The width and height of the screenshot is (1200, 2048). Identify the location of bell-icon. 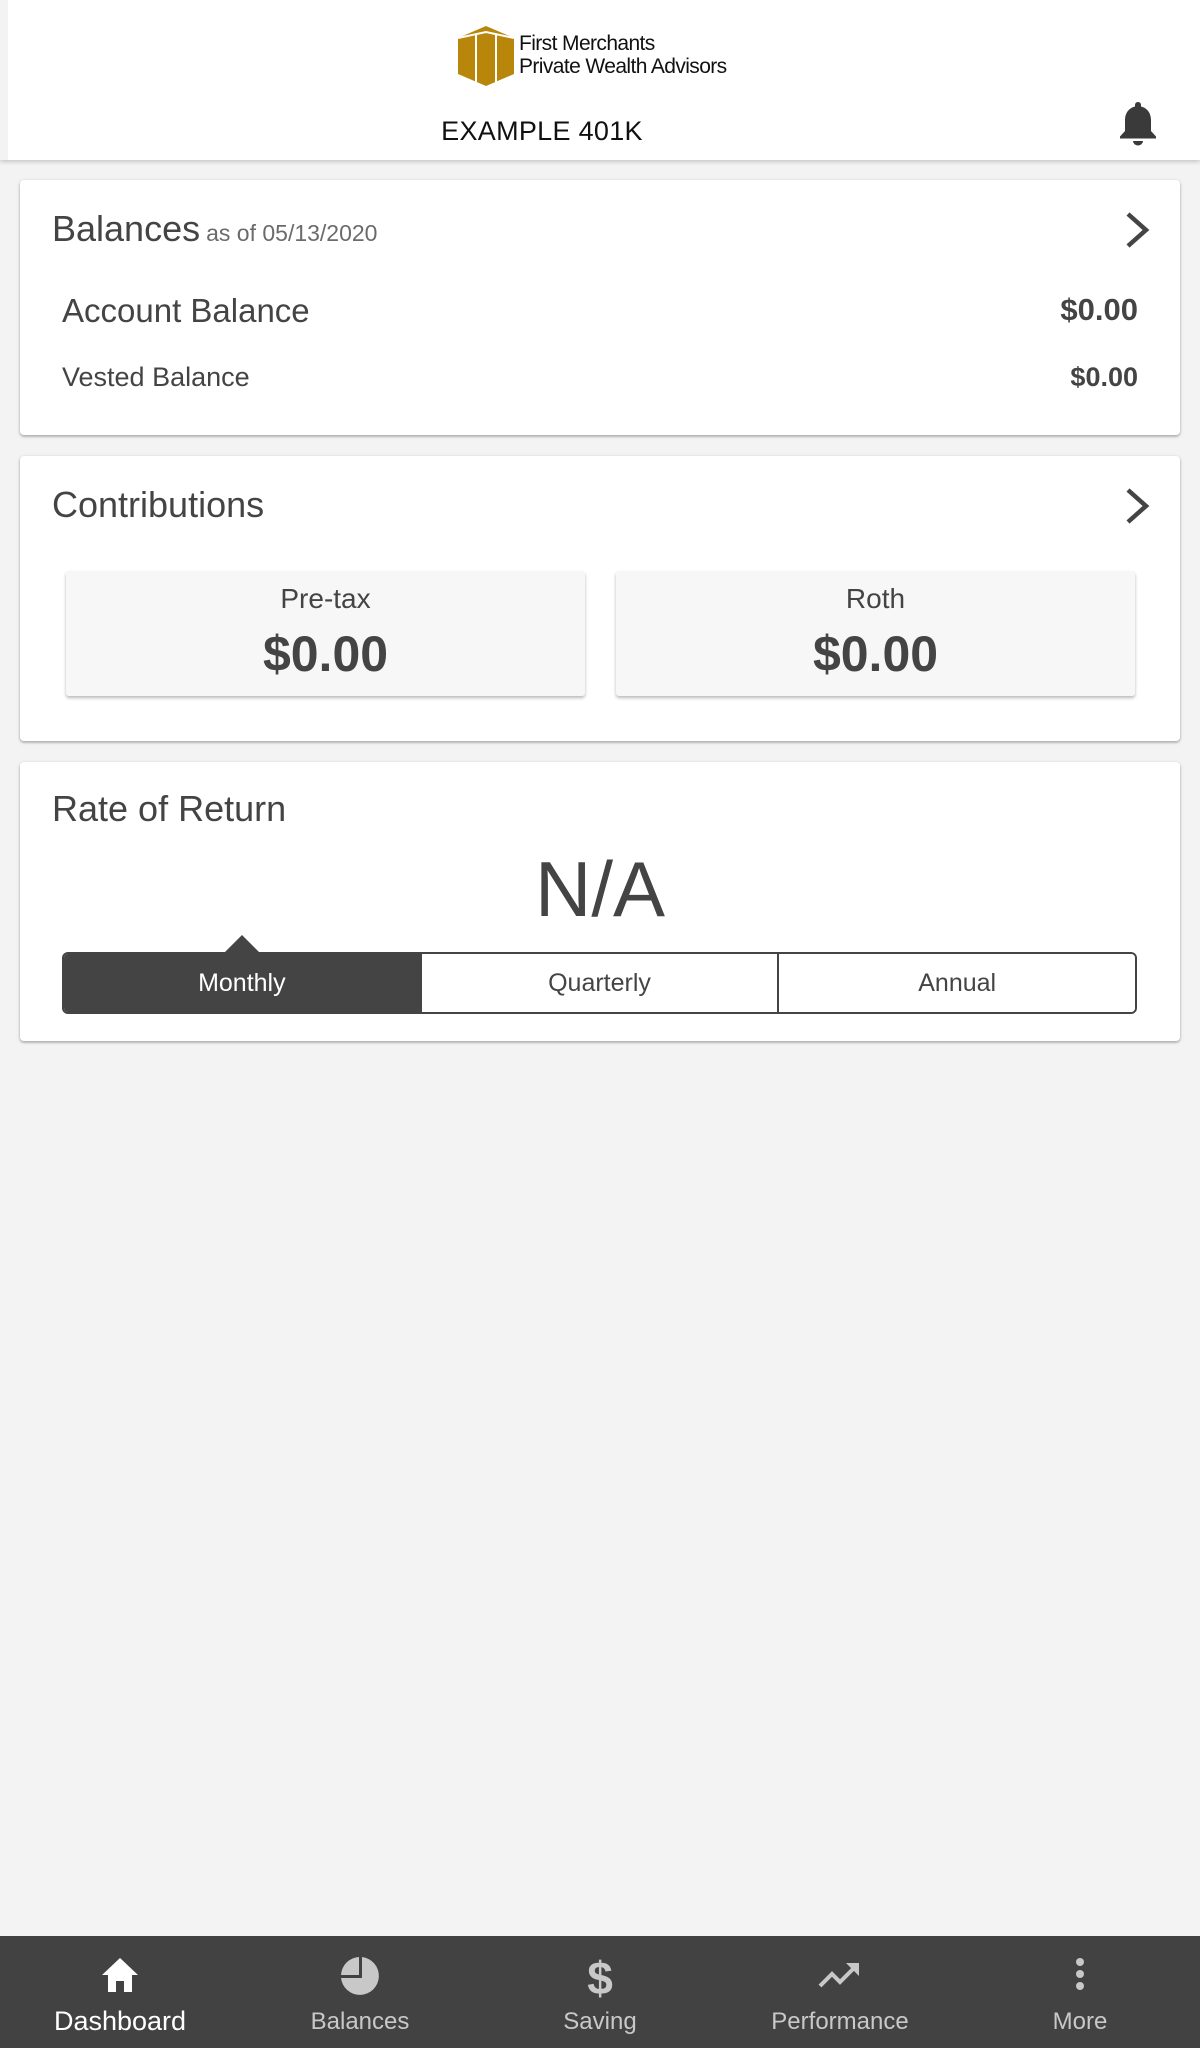
(1138, 123).